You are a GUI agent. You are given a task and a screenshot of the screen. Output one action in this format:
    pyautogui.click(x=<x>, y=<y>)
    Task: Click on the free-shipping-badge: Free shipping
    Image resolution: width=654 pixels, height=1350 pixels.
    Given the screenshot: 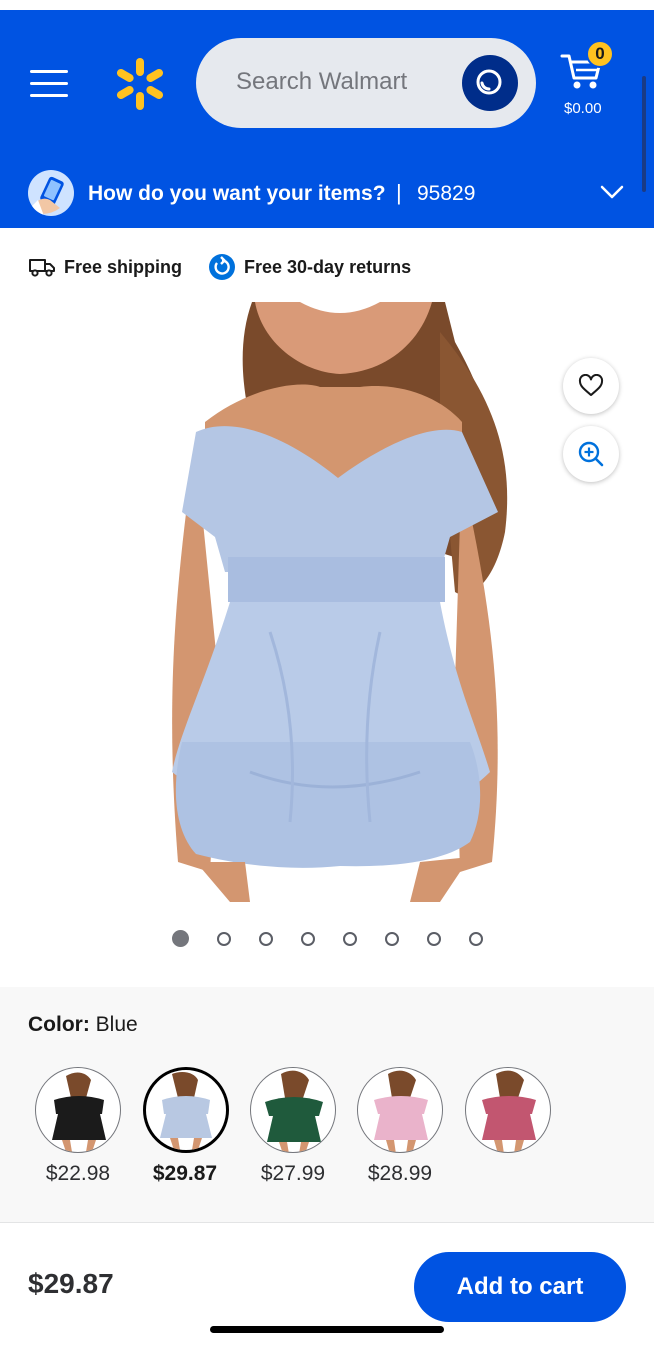 What is the action you would take?
    pyautogui.click(x=105, y=267)
    